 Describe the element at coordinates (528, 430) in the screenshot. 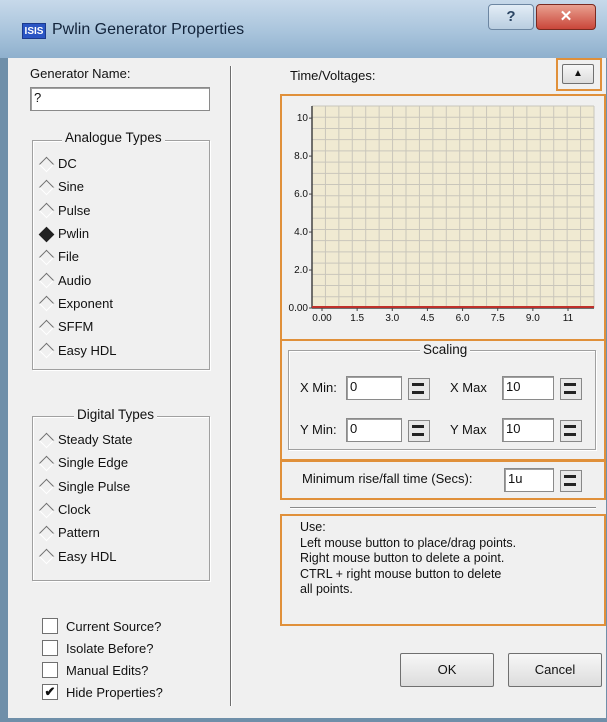

I see `ymax-input: 10` at that location.